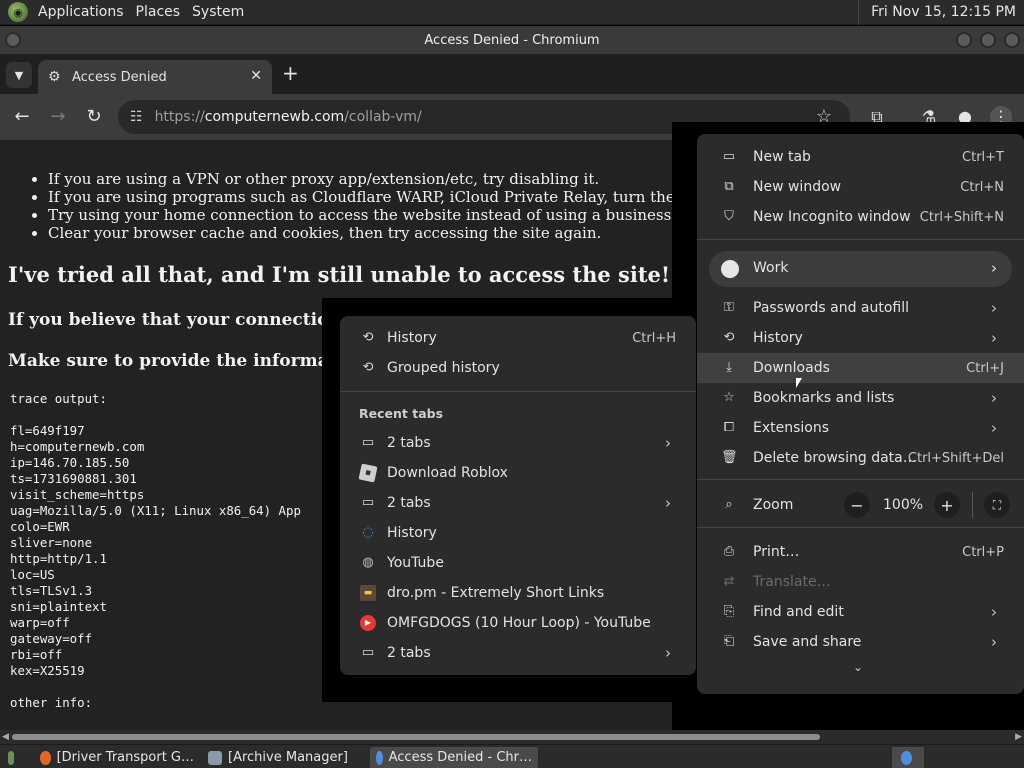 This screenshot has width=1024, height=768. I want to click on window-titlebar: Access Denied - Chromium, so click(512, 40).